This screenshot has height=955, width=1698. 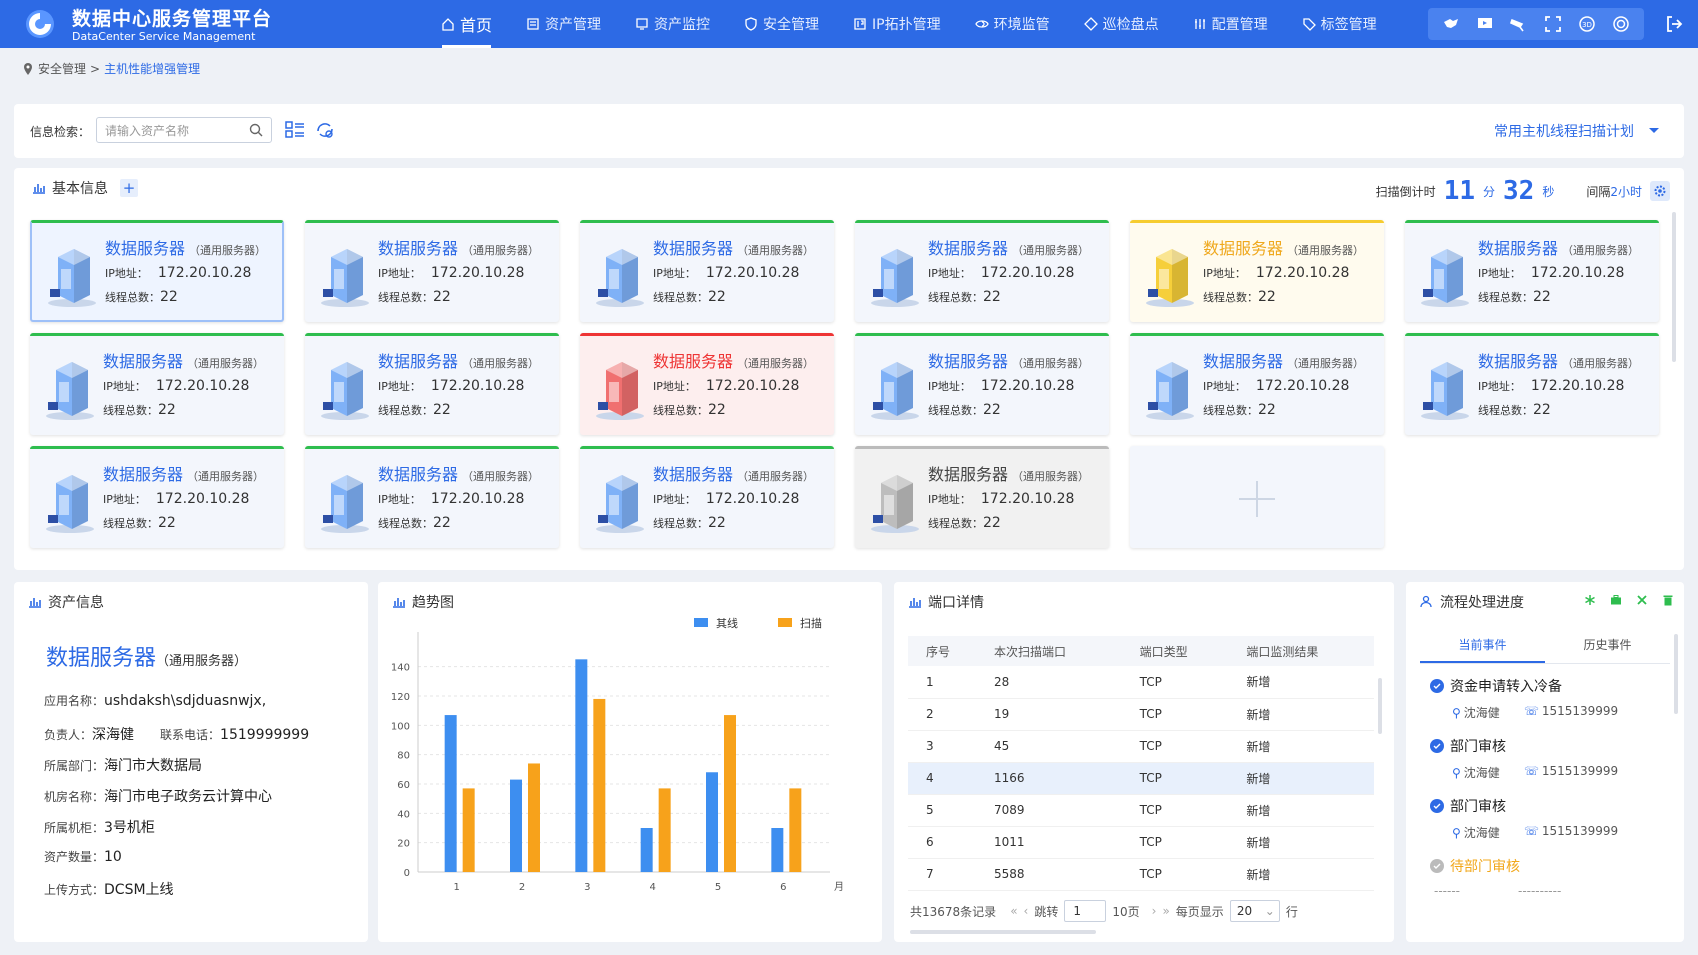 What do you see at coordinates (1141, 778) in the screenshot?
I see `table-row: 4 1166 TCP 新增` at bounding box center [1141, 778].